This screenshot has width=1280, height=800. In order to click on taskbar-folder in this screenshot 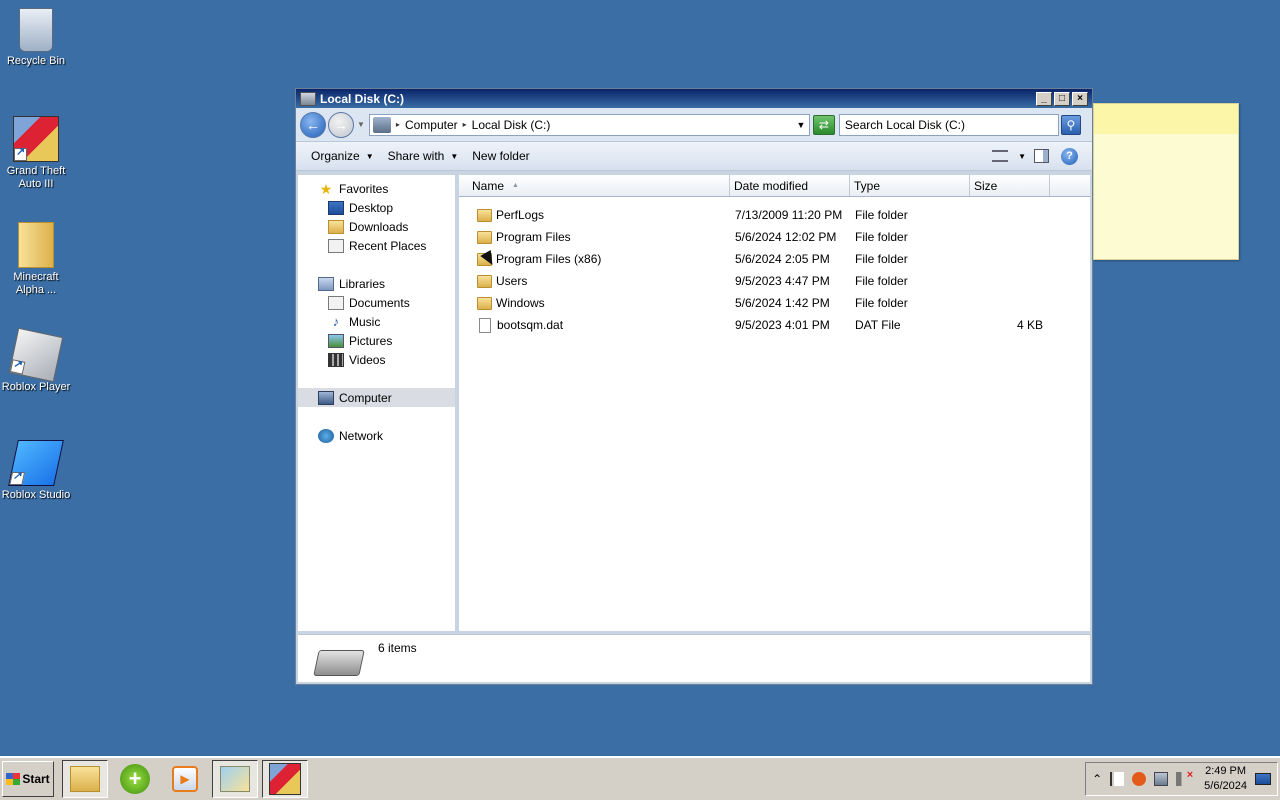, I will do `click(235, 779)`.